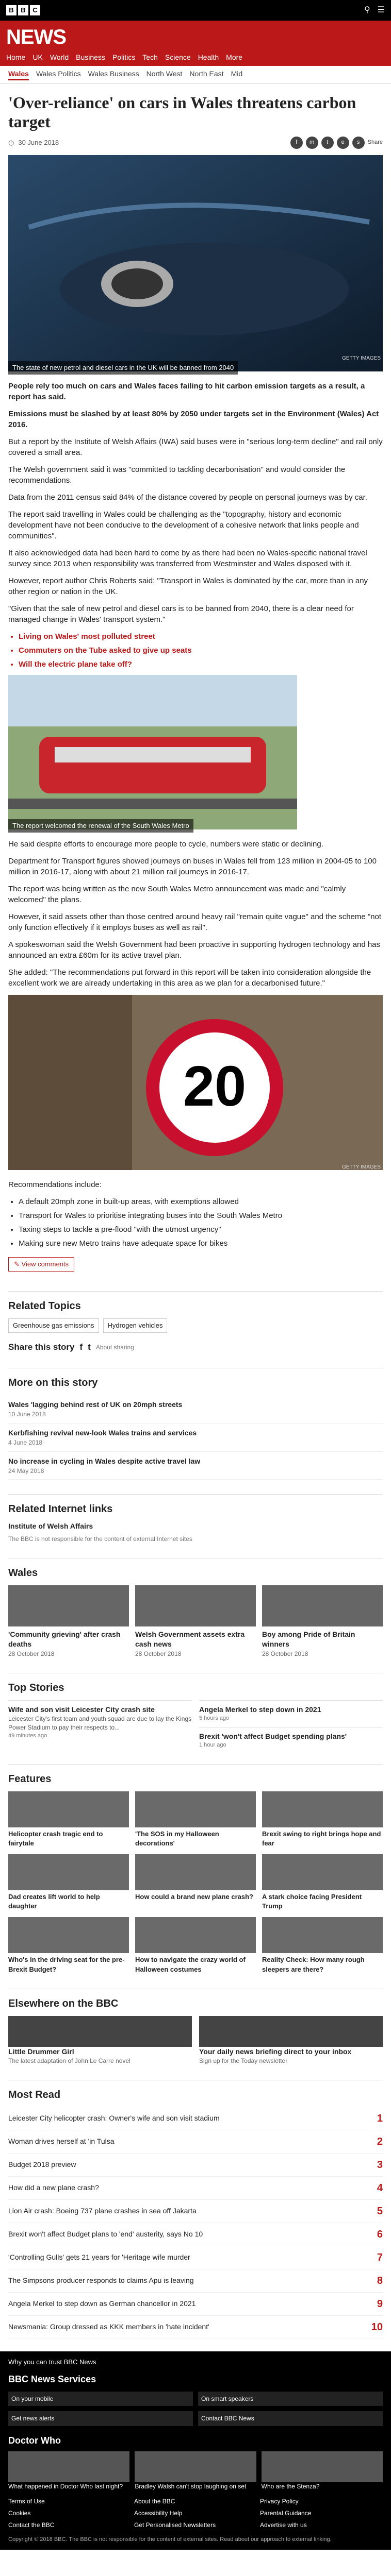 This screenshot has height=2576, width=391. What do you see at coordinates (195, 1820) in the screenshot?
I see `feature-card: 'The SOS in my Halloween decorations'` at bounding box center [195, 1820].